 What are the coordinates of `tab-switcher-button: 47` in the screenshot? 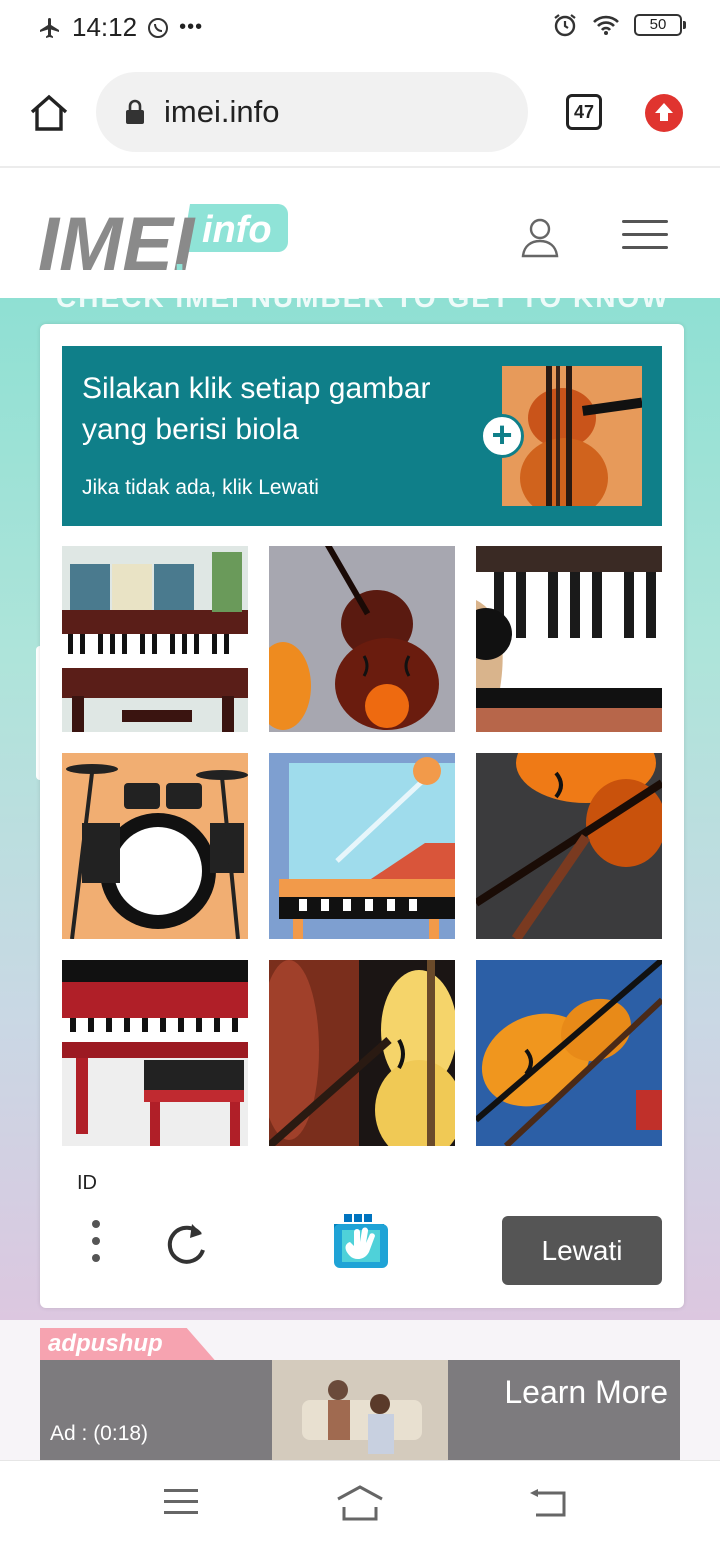 It's located at (584, 112).